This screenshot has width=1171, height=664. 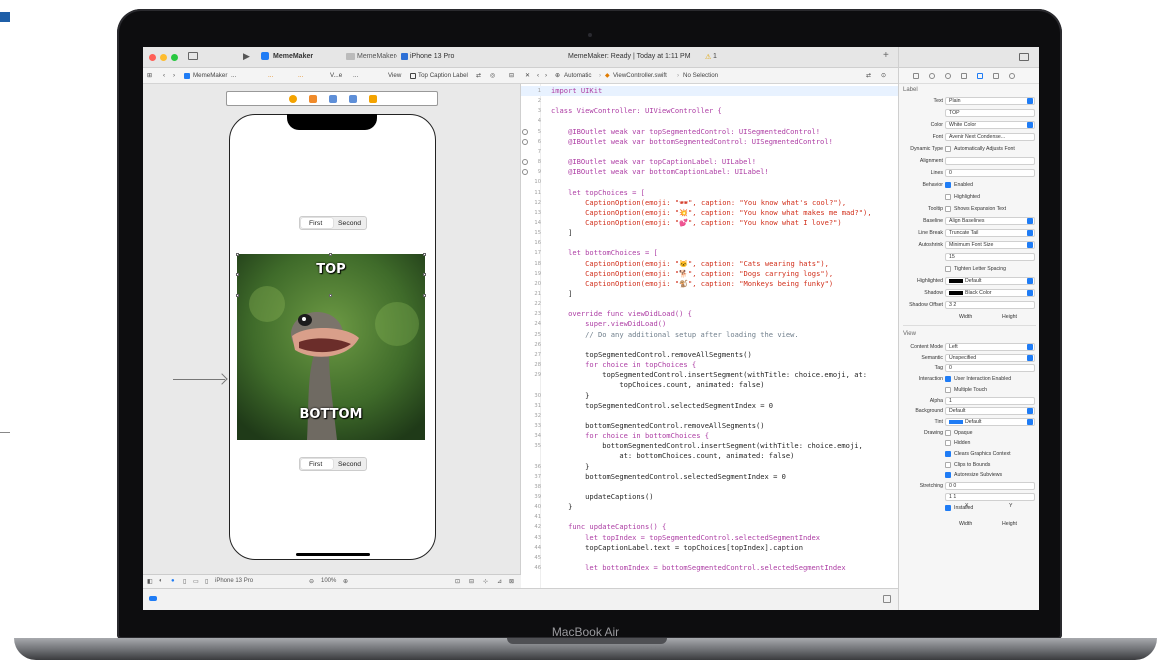 I want to click on update-frames-icon: ⊡, so click(x=457, y=581).